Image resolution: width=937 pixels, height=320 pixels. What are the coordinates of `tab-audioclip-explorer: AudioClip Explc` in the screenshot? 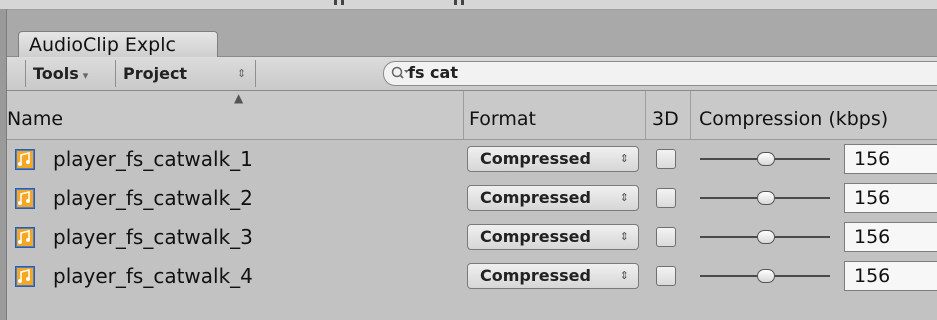 It's located at (118, 44).